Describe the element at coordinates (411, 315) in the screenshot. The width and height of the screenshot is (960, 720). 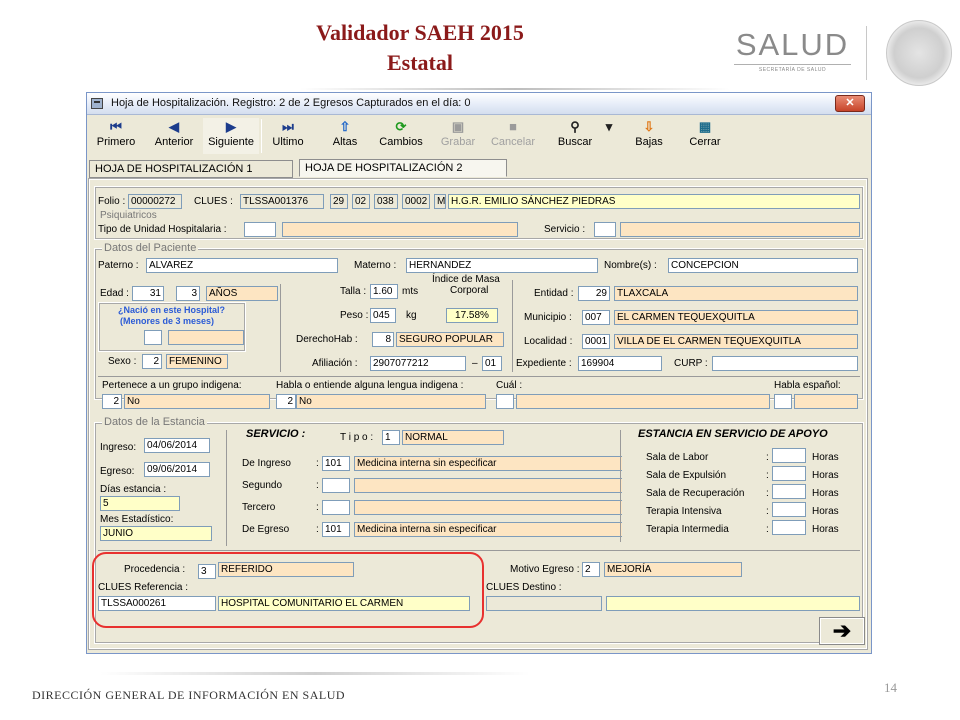
I see `peso-unit: kg` at that location.